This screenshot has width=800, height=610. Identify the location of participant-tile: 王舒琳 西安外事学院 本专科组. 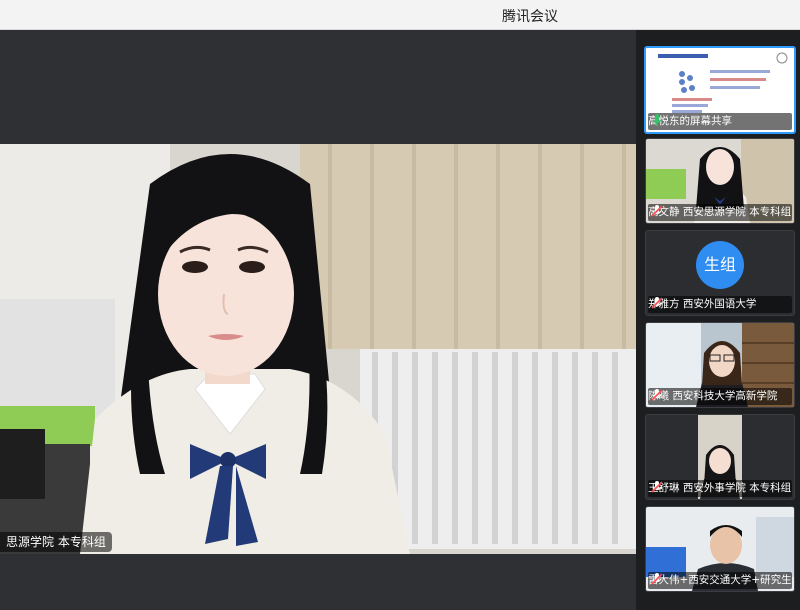
(720, 457).